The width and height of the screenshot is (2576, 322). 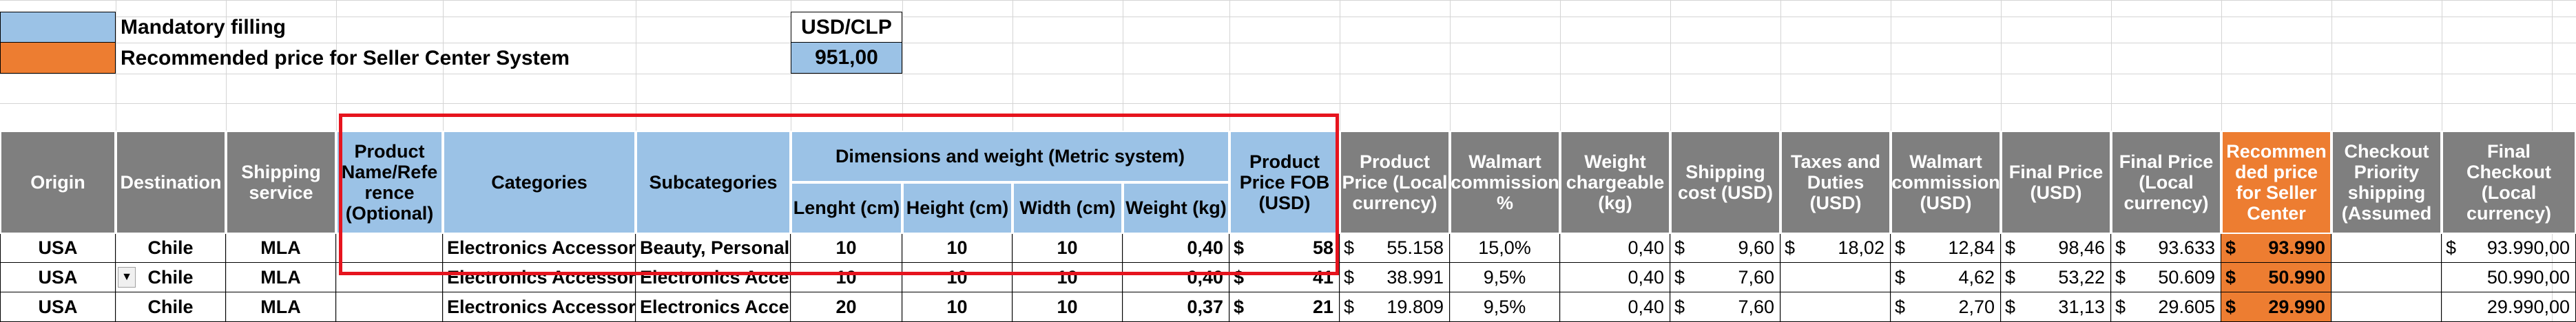 What do you see at coordinates (847, 27) in the screenshot?
I see `rate-label: USD/CLP` at bounding box center [847, 27].